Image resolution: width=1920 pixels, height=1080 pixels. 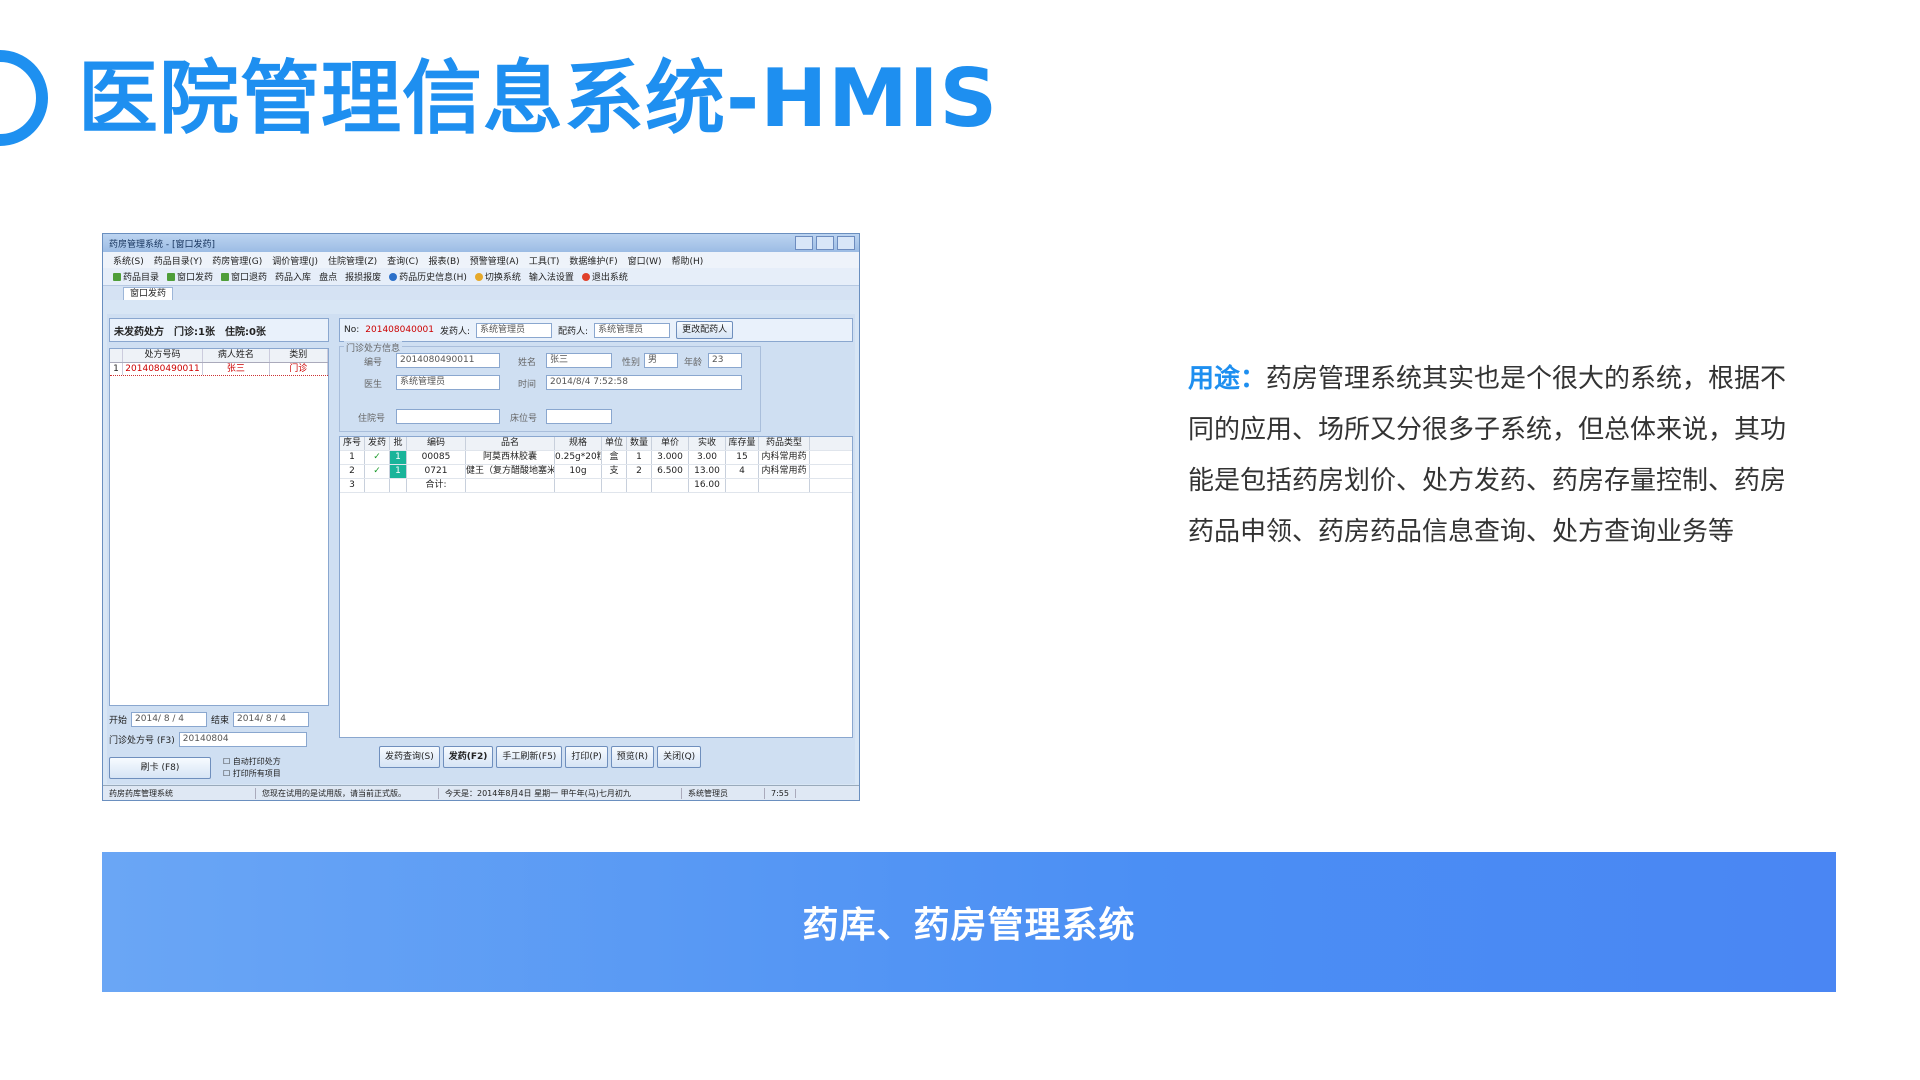 I want to click on age-field: 23, so click(x=725, y=360).